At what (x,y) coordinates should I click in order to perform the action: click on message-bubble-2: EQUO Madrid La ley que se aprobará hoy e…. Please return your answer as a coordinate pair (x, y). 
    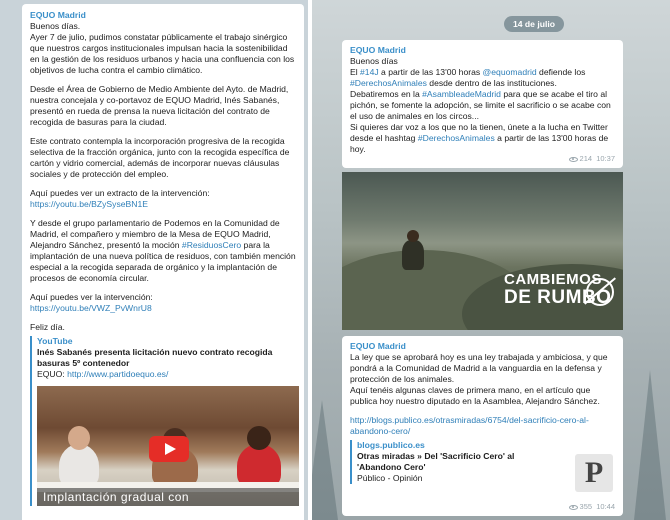
    Looking at the image, I should click on (482, 426).